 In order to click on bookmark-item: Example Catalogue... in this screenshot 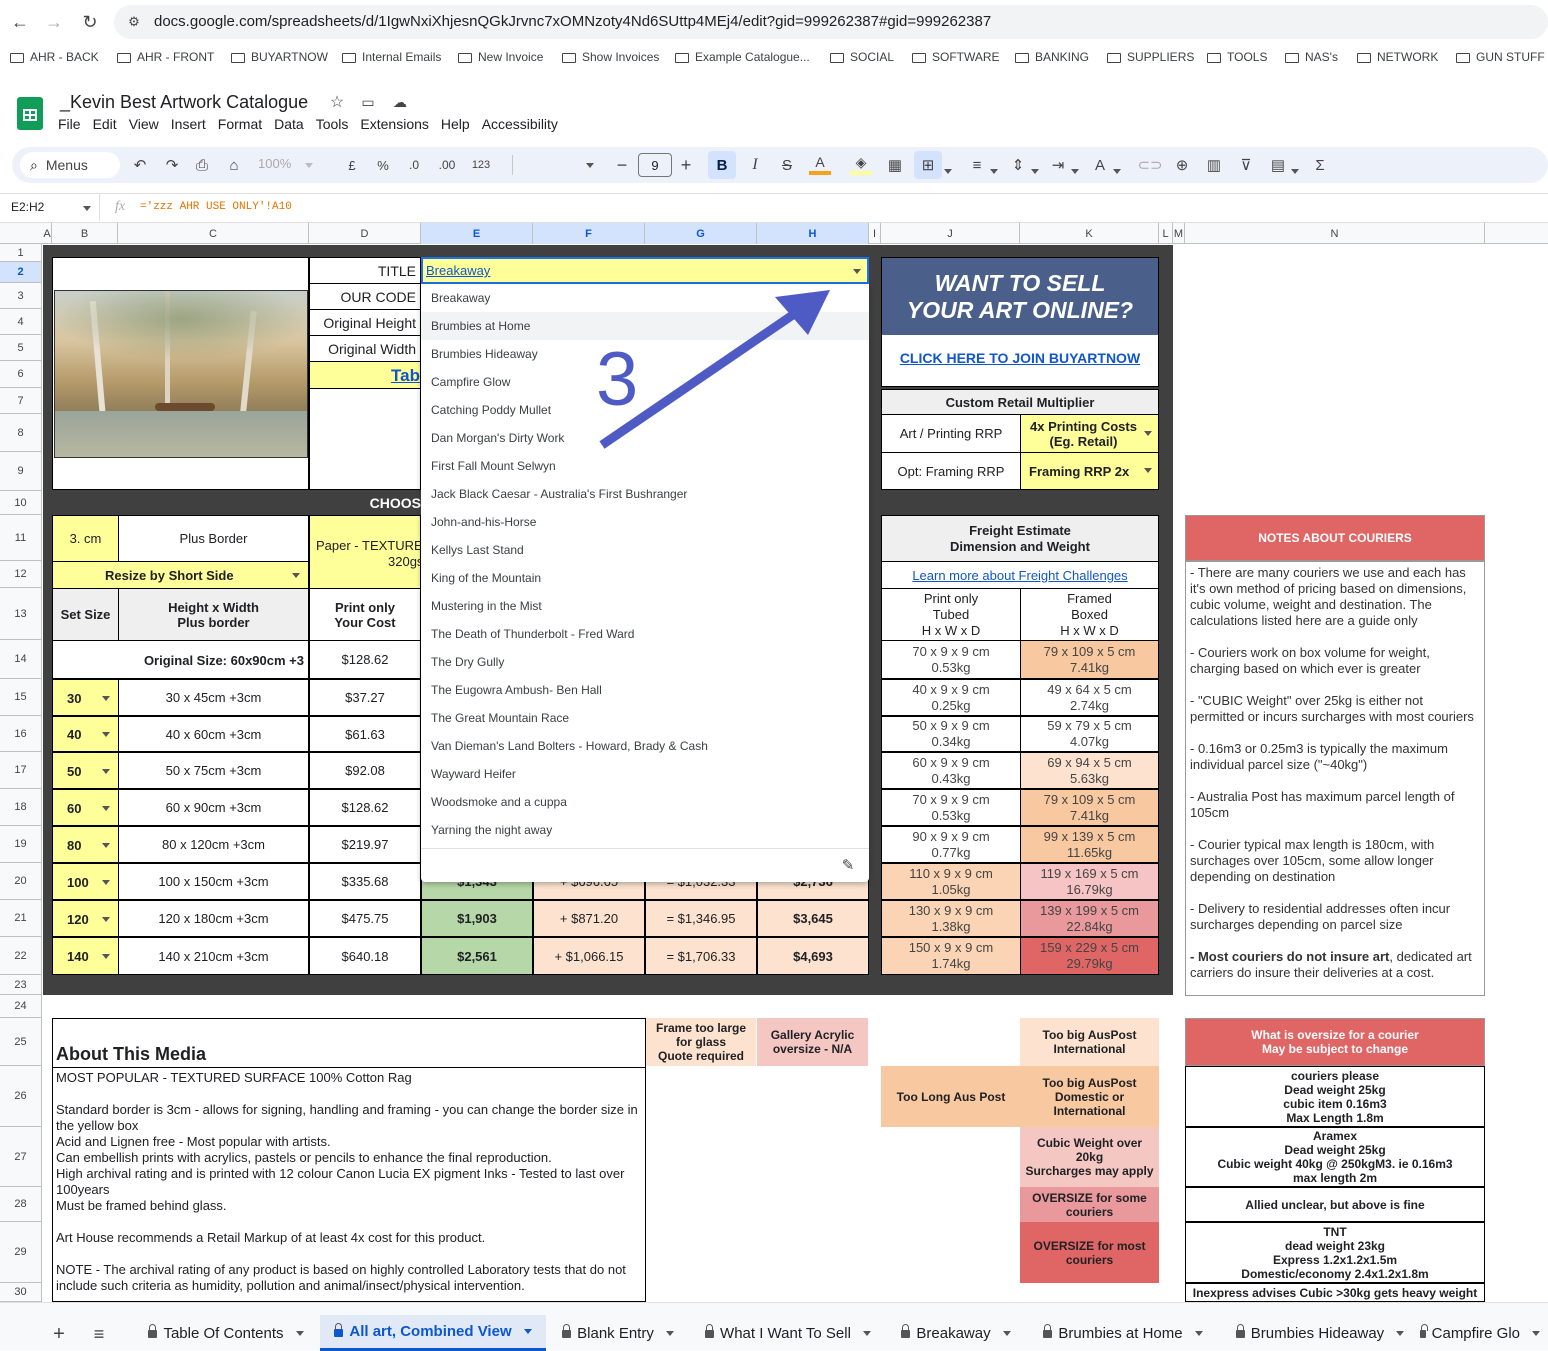, I will do `click(742, 57)`.